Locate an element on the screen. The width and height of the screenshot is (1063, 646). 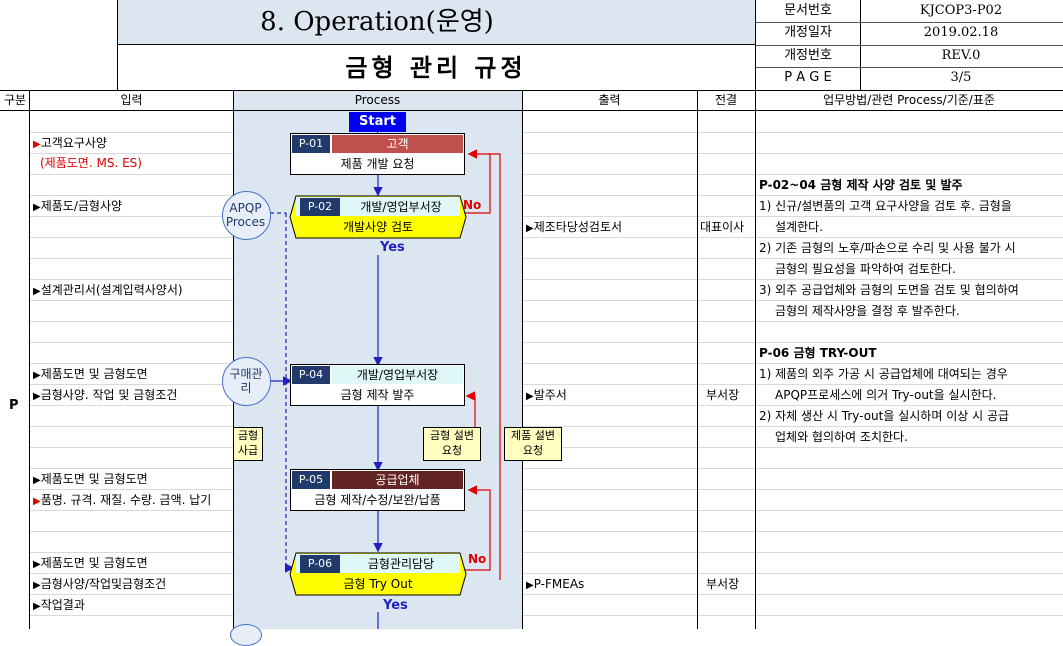
step-p04-task: 금형 제작 발주 is located at coordinates (377, 395).